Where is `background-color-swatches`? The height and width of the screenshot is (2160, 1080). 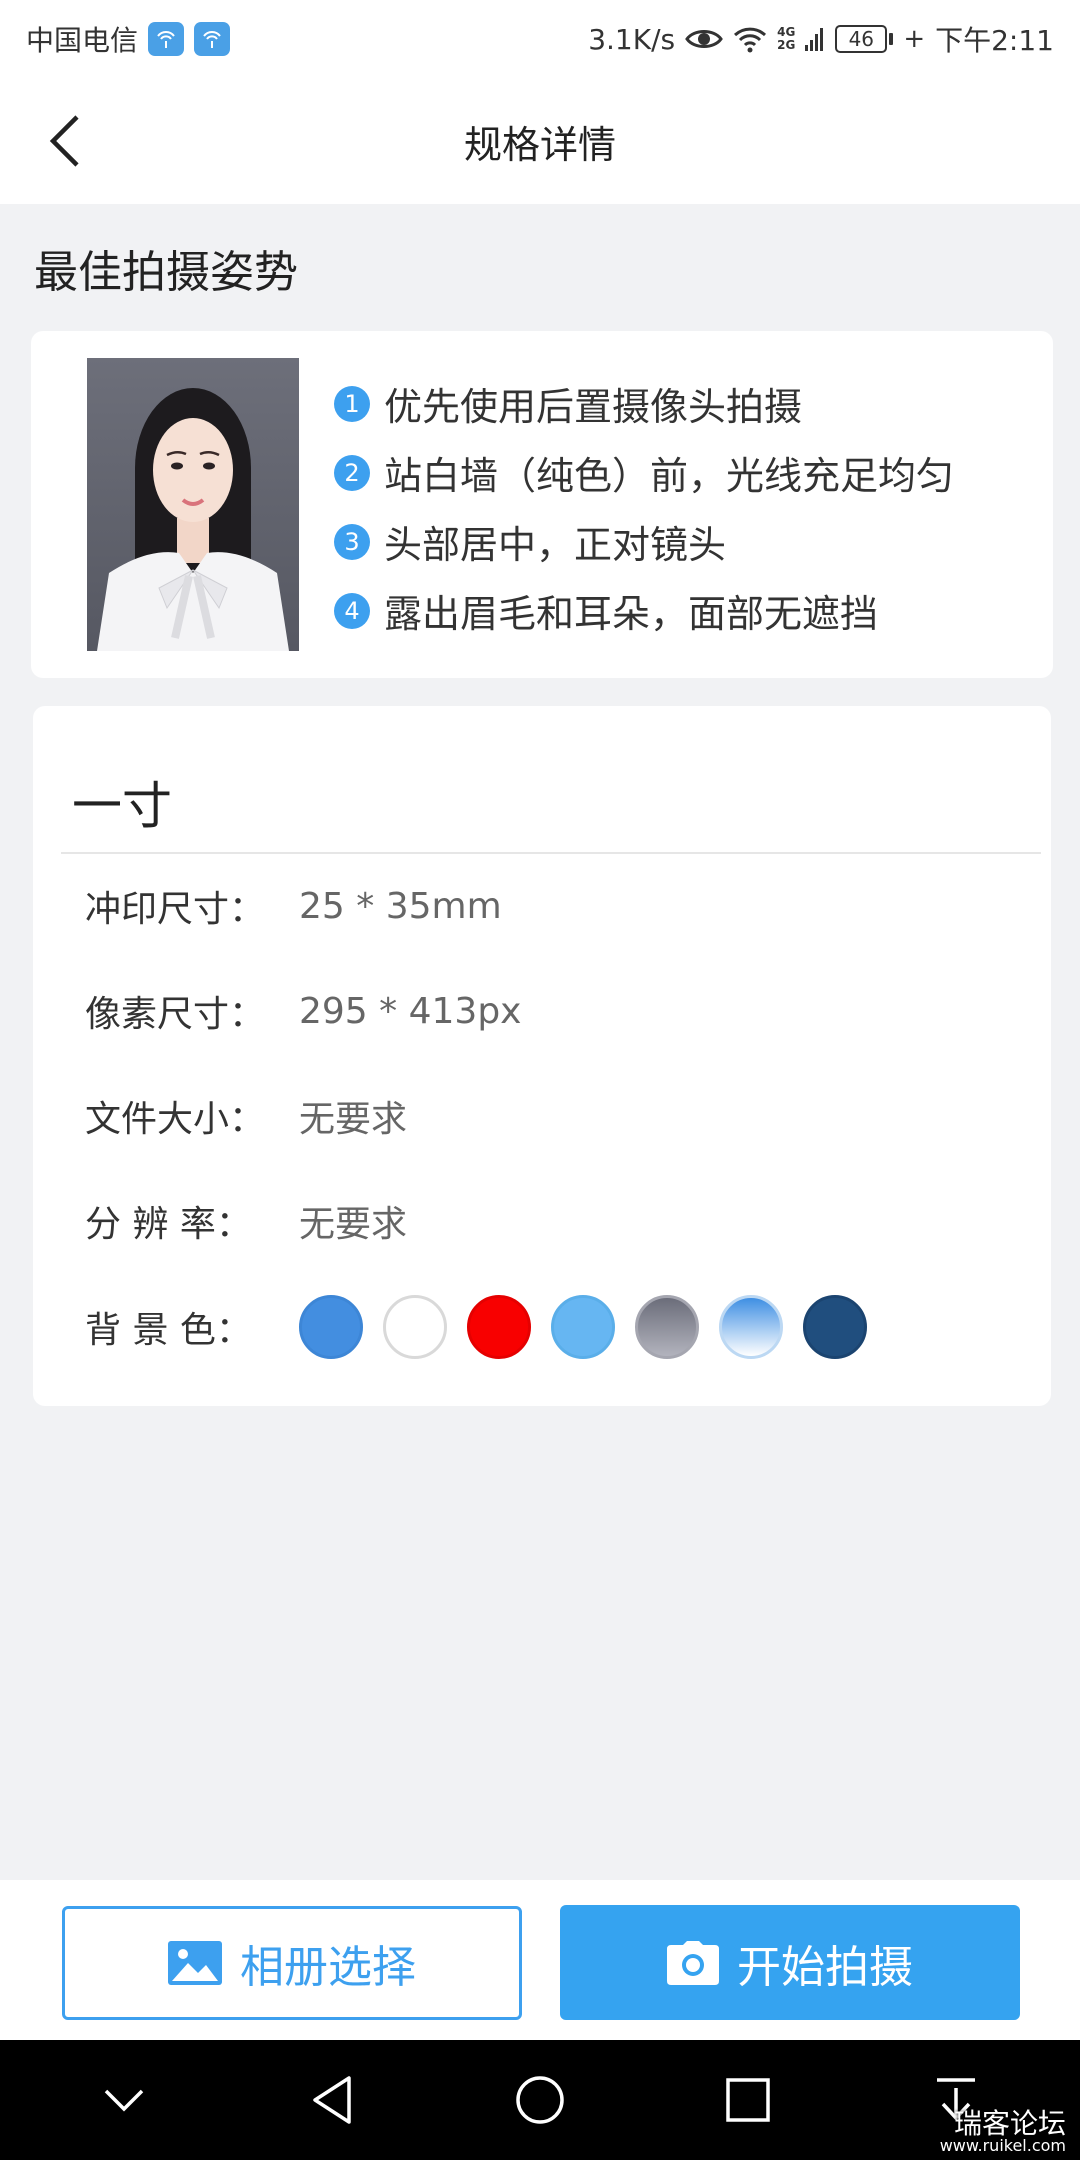 background-color-swatches is located at coordinates (583, 1327).